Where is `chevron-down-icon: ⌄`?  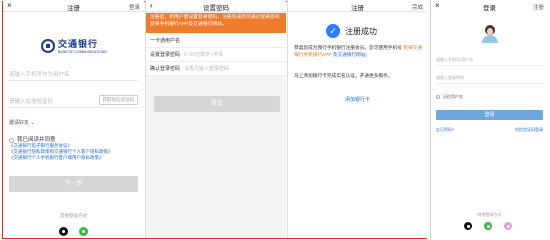 chevron-down-icon: ⌄ is located at coordinates (32, 123).